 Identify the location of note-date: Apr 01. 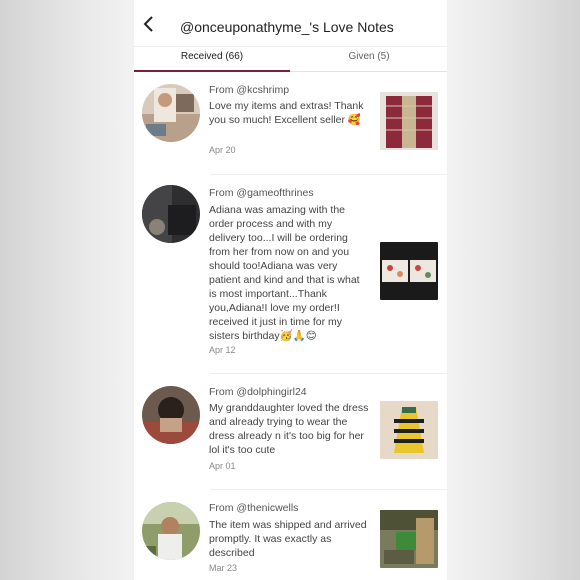
(222, 466).